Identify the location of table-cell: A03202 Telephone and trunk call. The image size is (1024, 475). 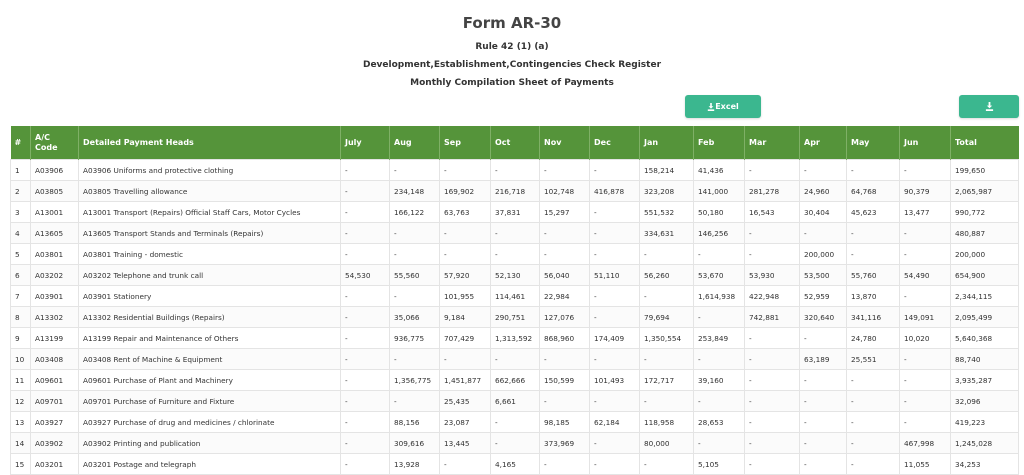
(209, 275).